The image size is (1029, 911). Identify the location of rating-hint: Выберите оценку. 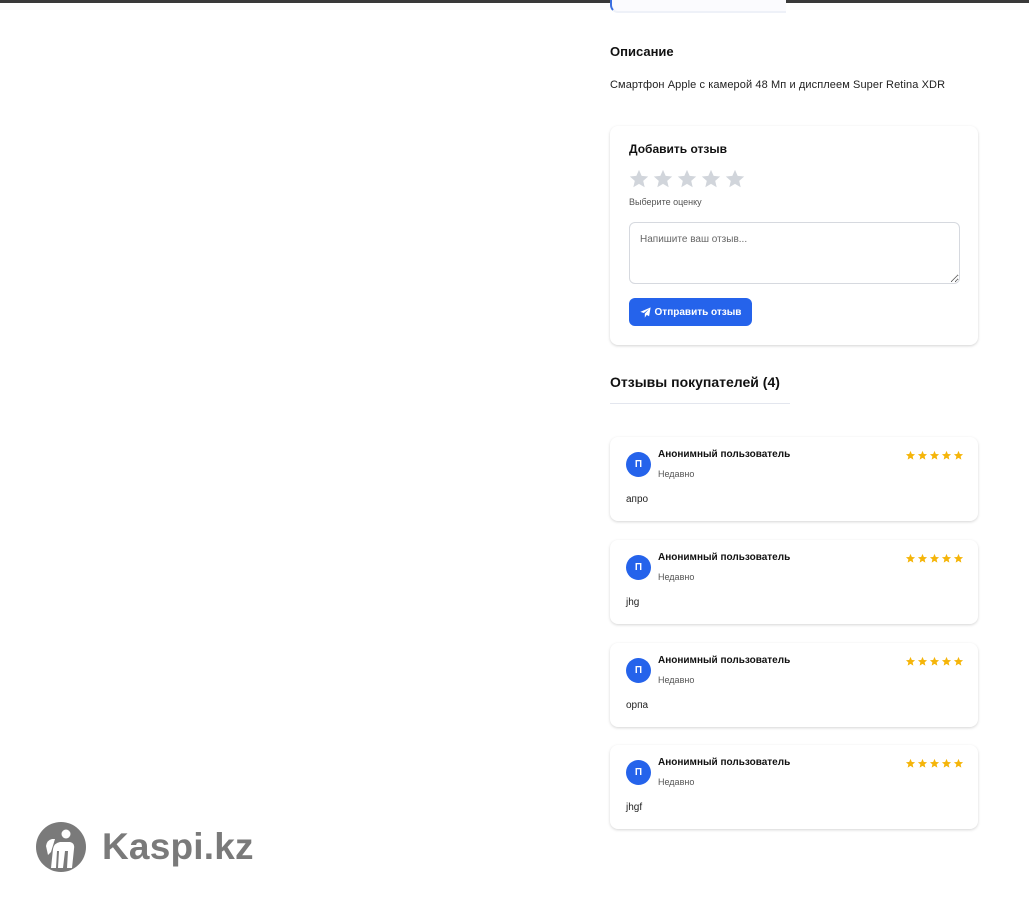
(665, 202).